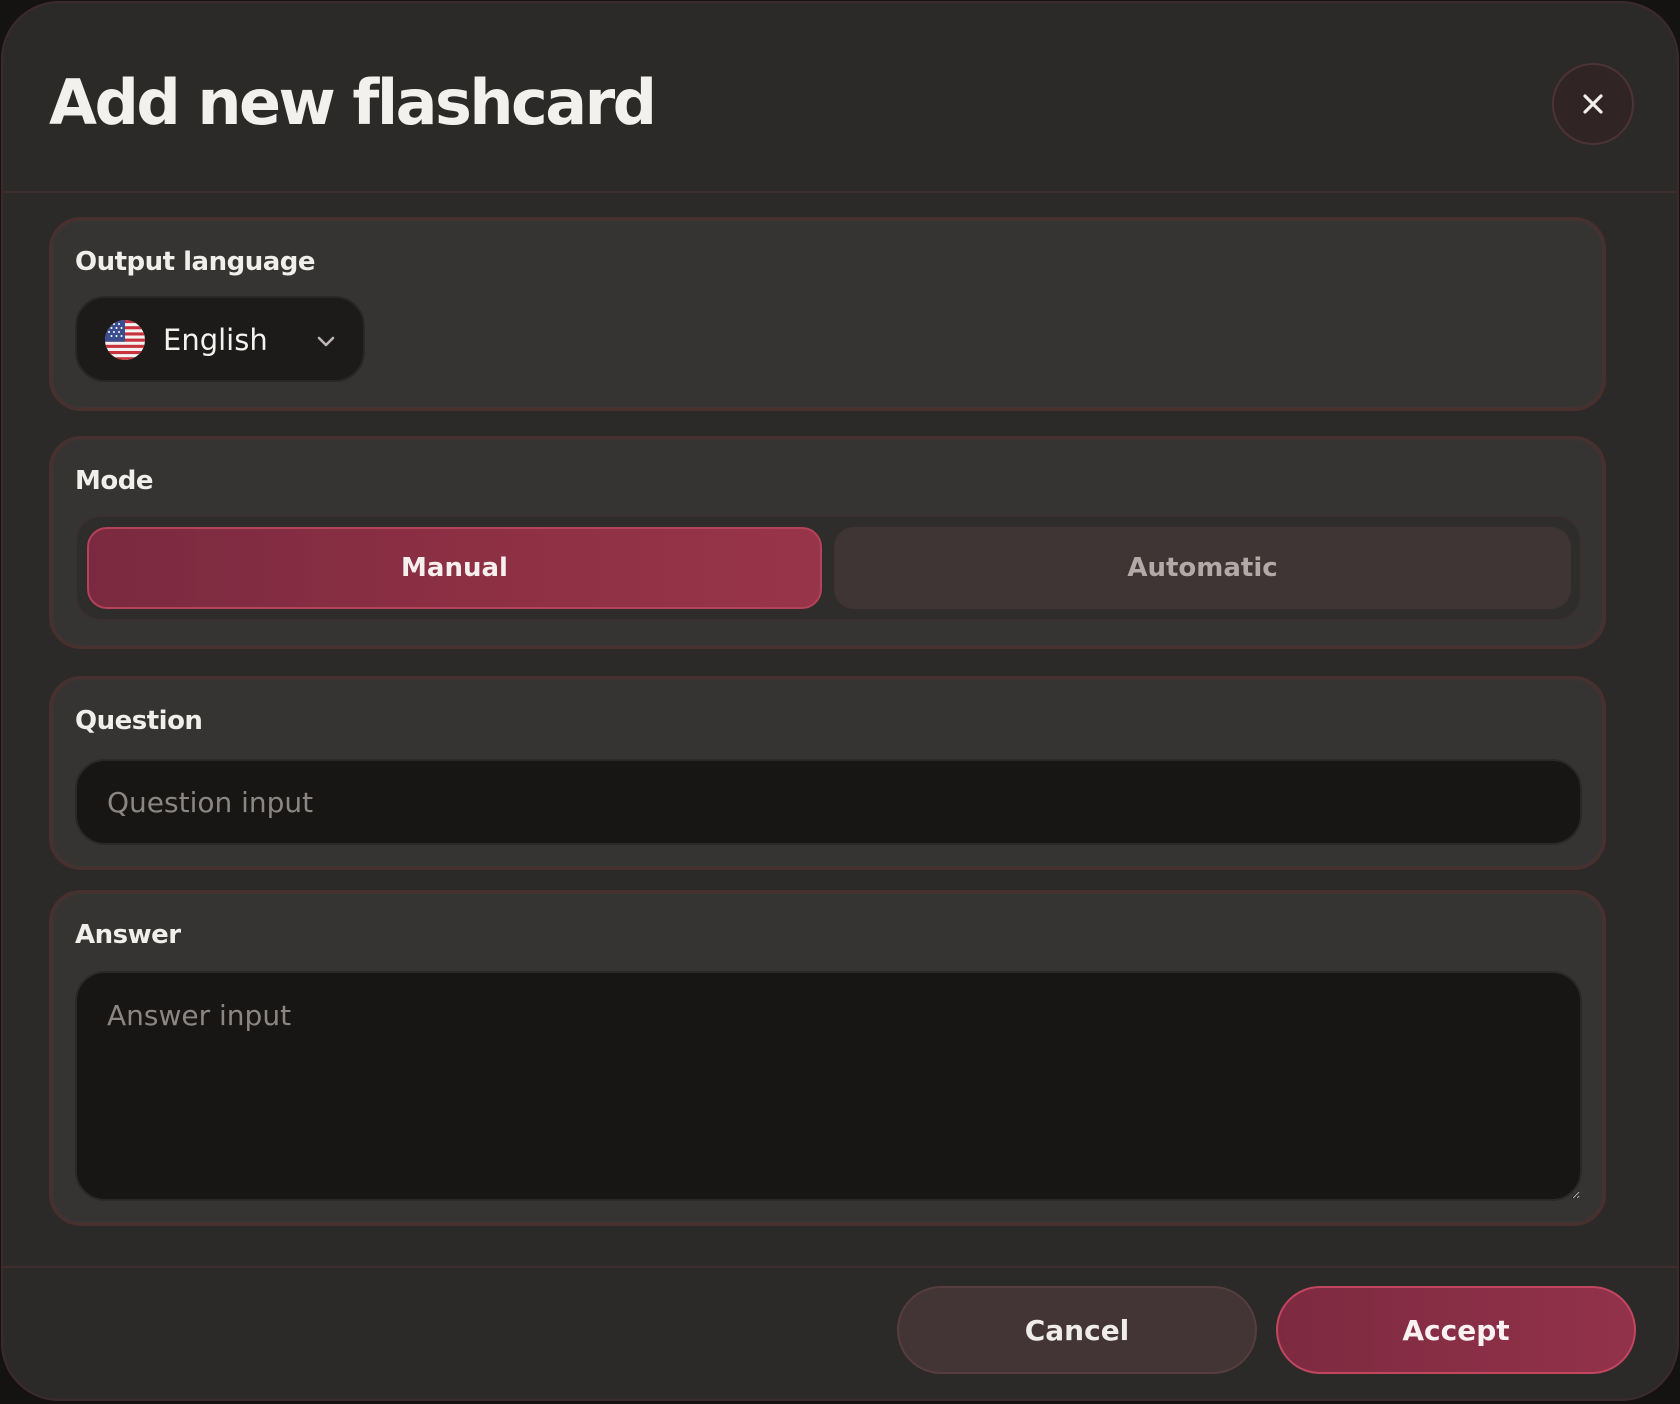 The height and width of the screenshot is (1404, 1680). What do you see at coordinates (828, 802) in the screenshot?
I see `question-input` at bounding box center [828, 802].